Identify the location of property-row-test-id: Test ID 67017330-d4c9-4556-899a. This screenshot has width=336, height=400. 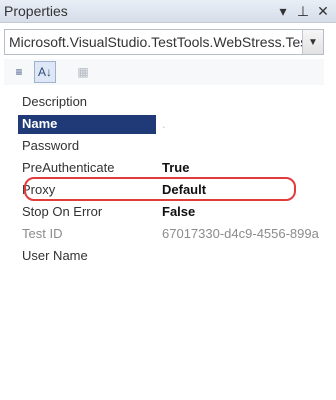
(170, 235).